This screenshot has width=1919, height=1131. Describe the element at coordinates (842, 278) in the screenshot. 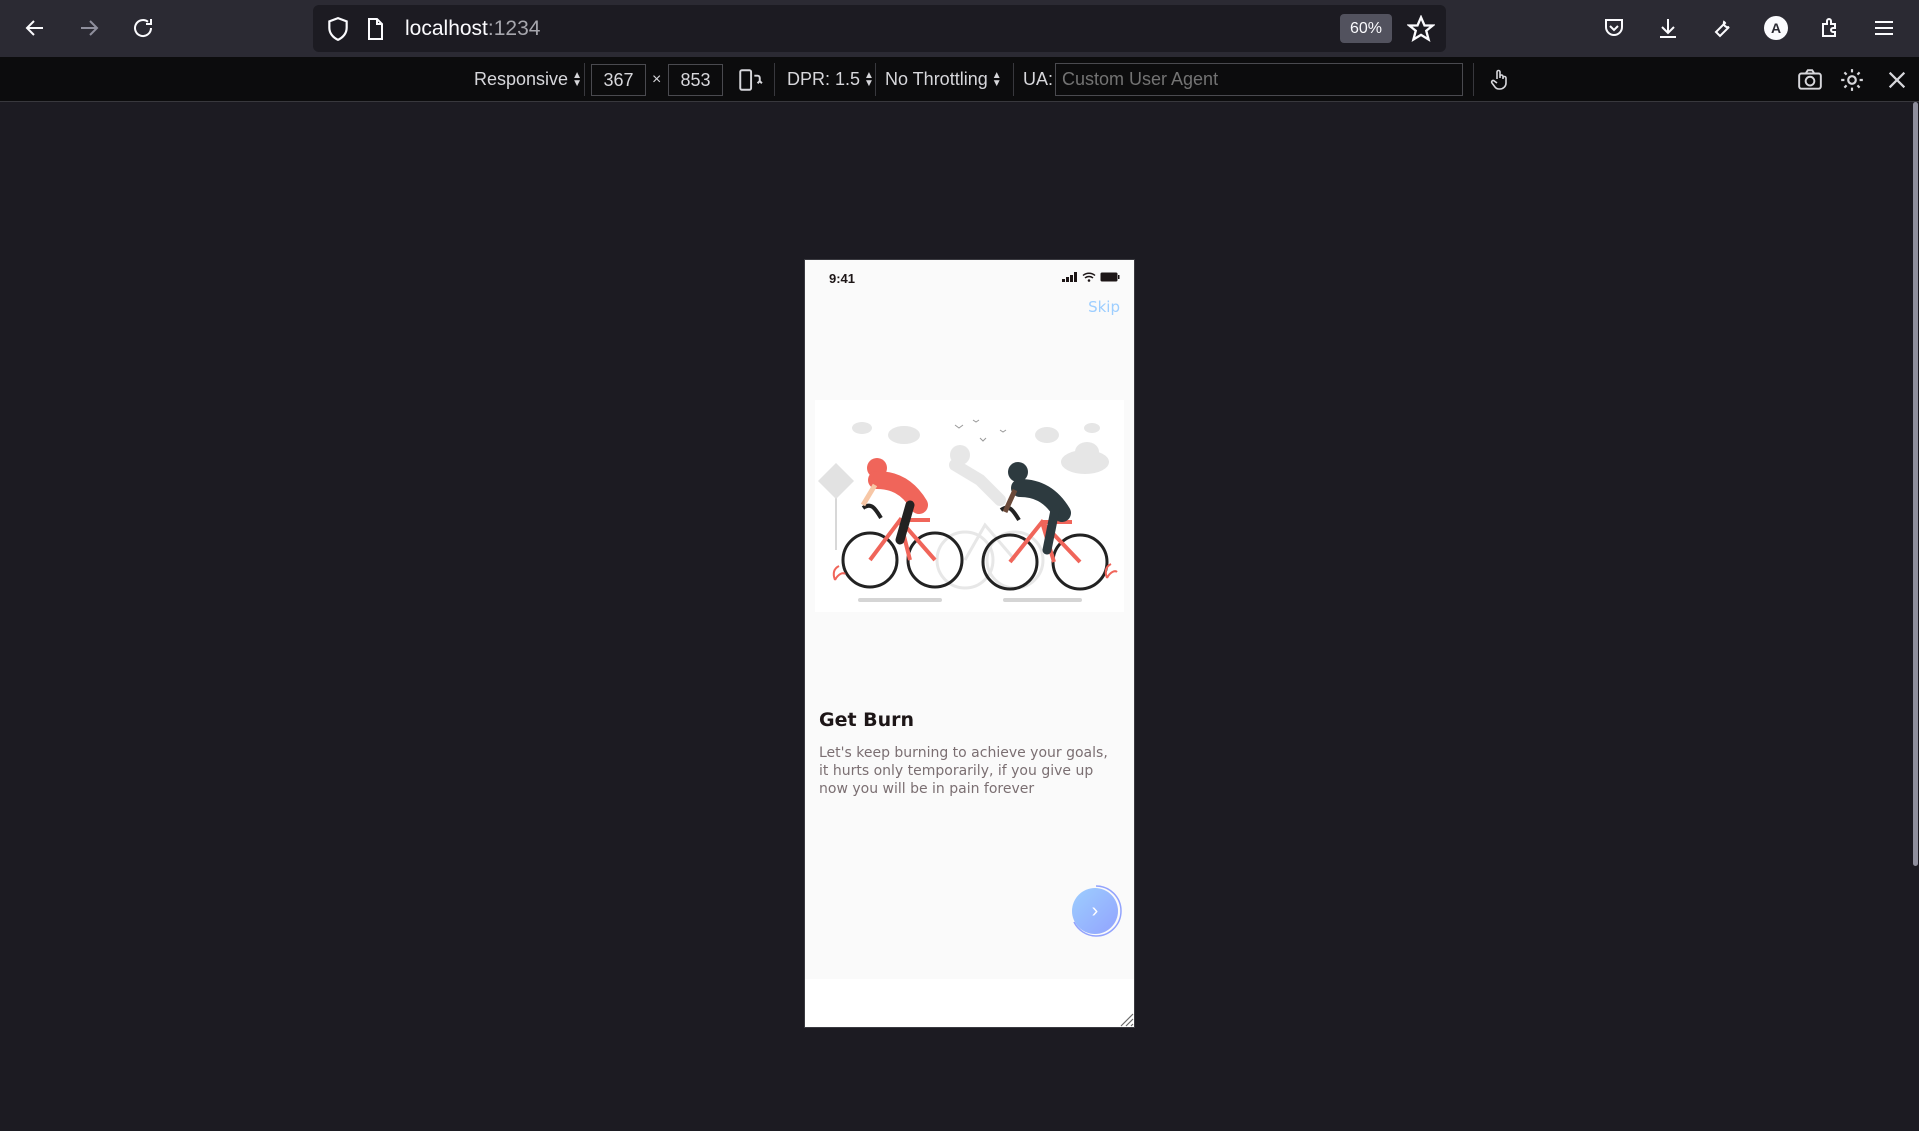

I see `status-bar-time: 9:41` at that location.